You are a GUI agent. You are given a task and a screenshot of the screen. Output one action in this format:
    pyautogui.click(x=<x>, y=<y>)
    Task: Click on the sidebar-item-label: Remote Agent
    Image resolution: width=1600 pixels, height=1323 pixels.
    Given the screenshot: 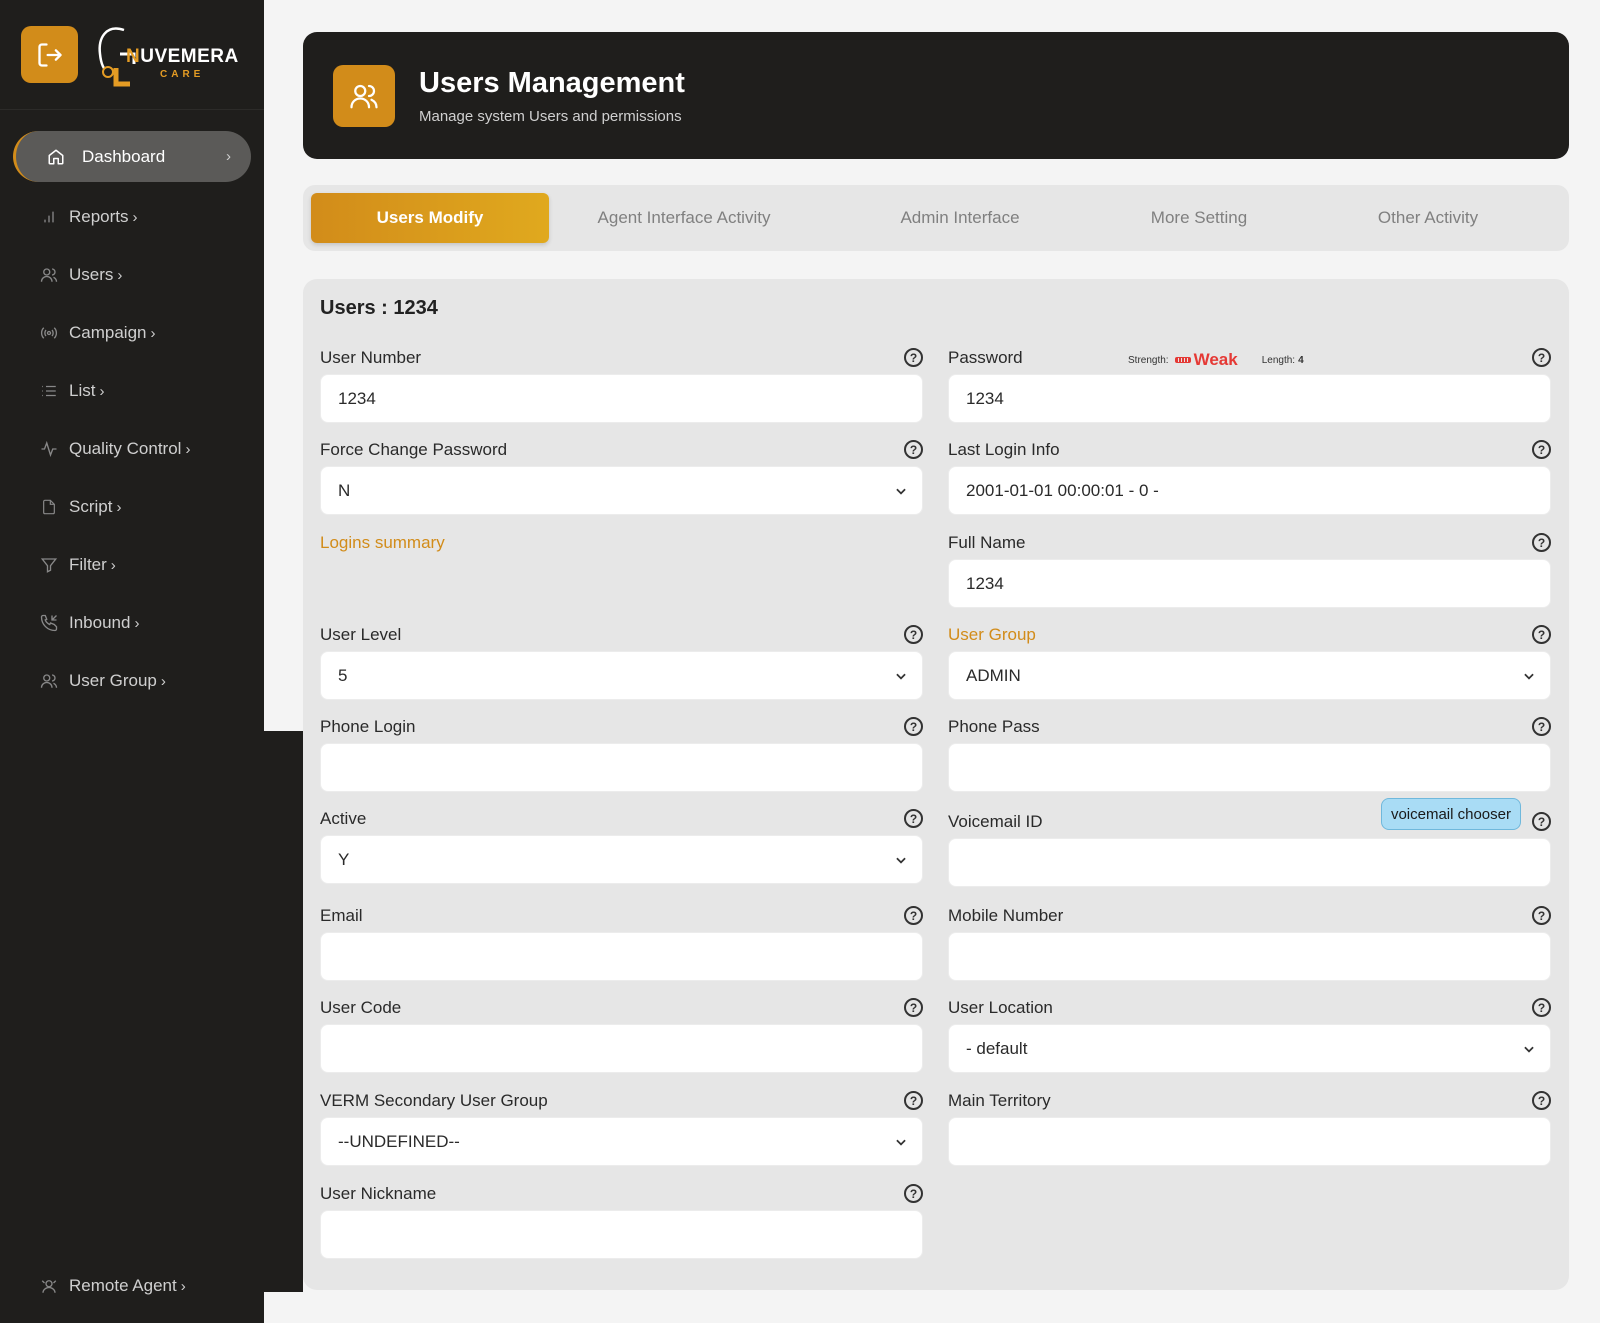 What is the action you would take?
    pyautogui.click(x=123, y=1285)
    